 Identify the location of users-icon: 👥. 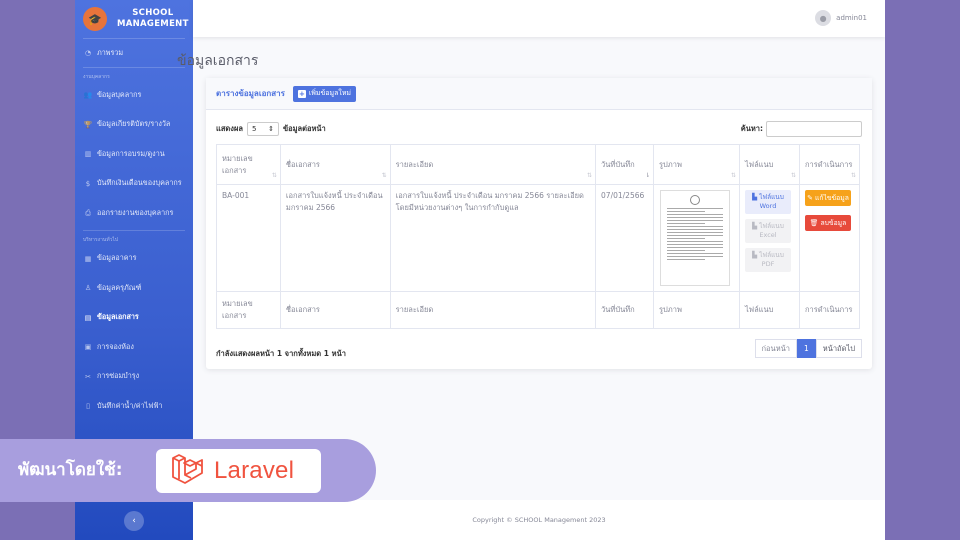
(88, 95).